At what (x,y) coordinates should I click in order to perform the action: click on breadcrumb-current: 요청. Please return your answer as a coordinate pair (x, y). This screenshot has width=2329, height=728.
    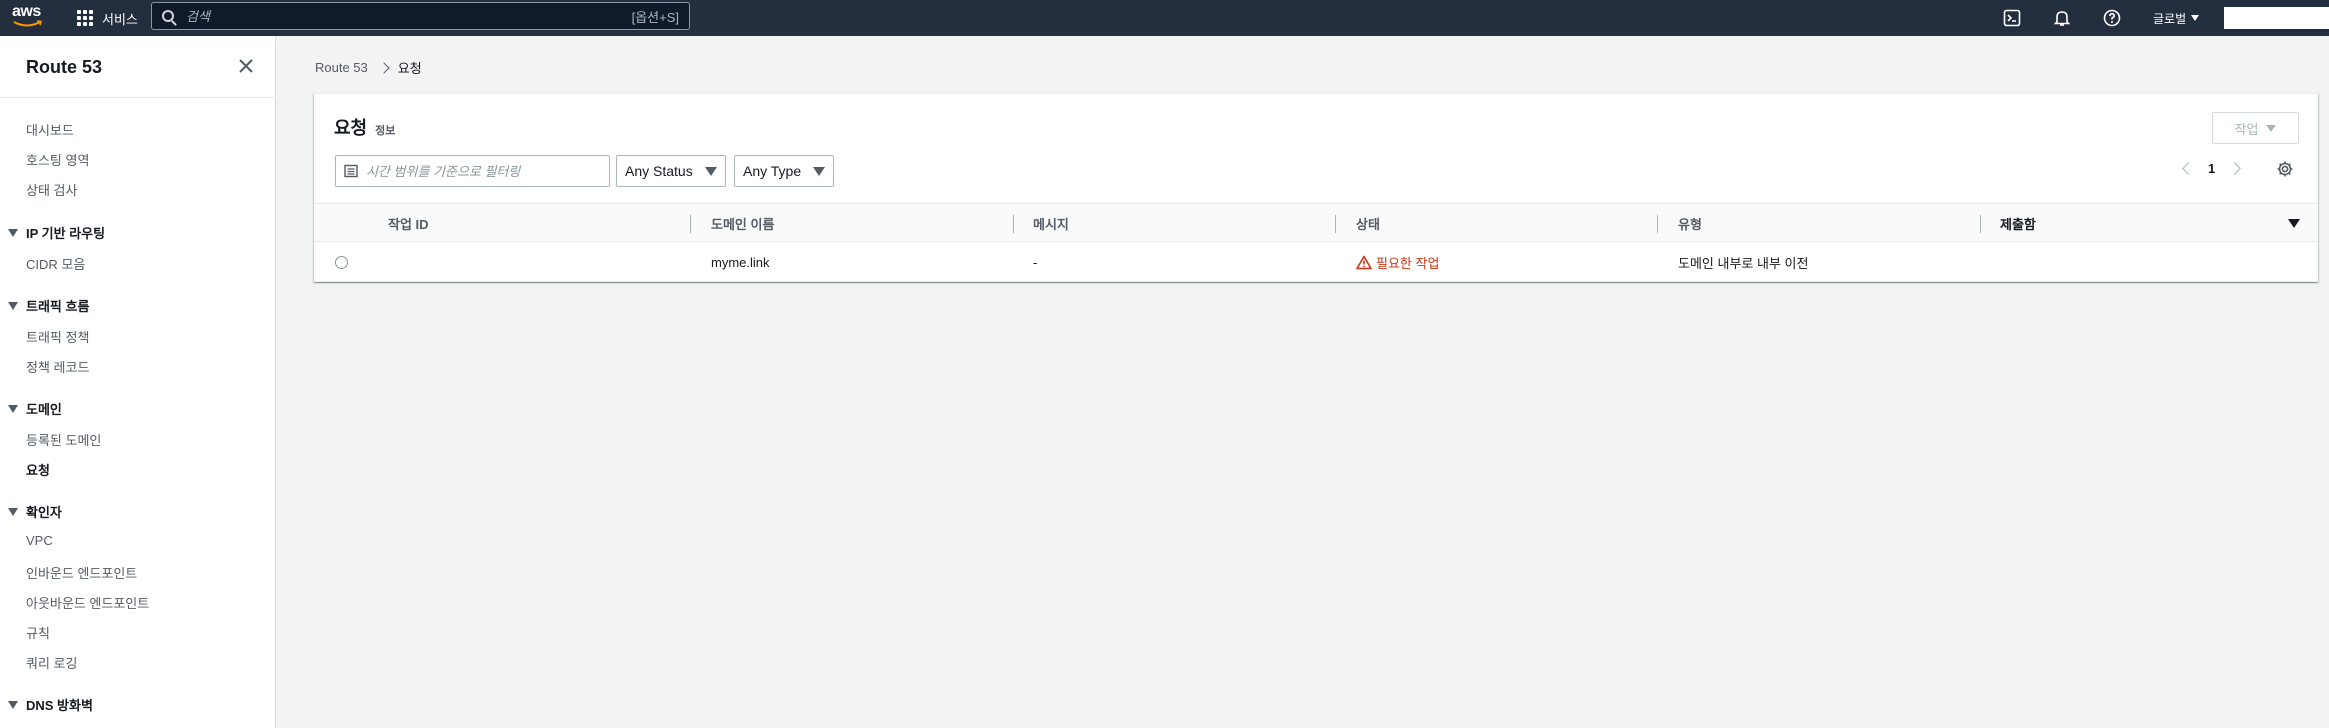
    Looking at the image, I should click on (409, 68).